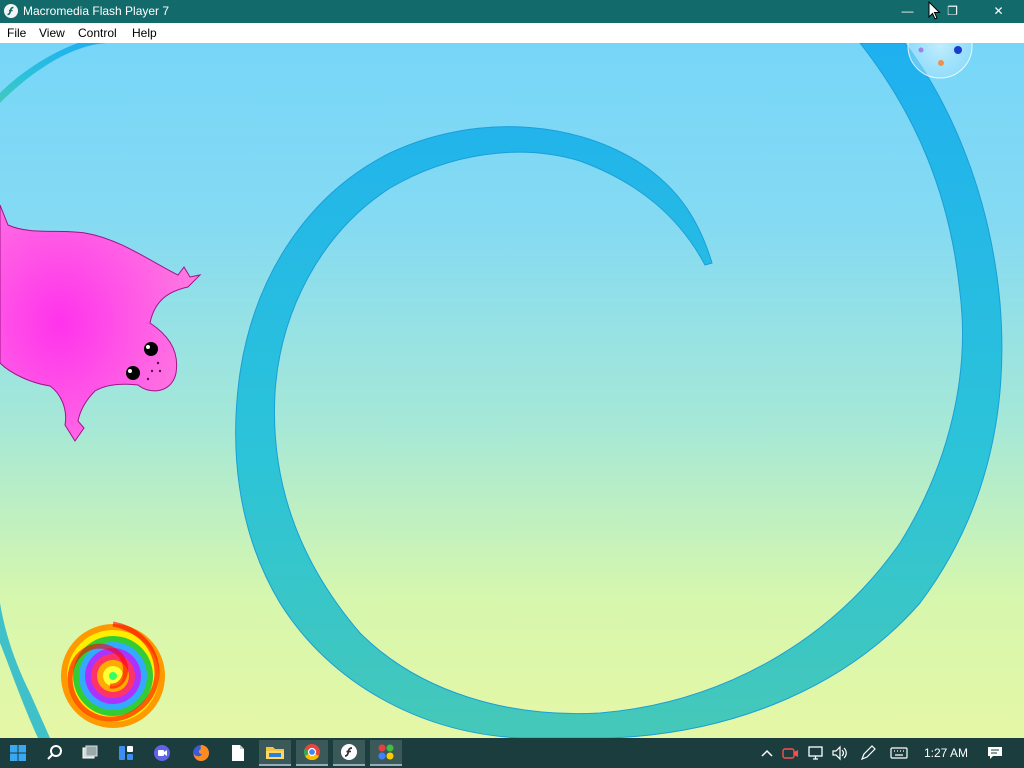 The image size is (1024, 768). I want to click on menu-view: View, so click(52, 33).